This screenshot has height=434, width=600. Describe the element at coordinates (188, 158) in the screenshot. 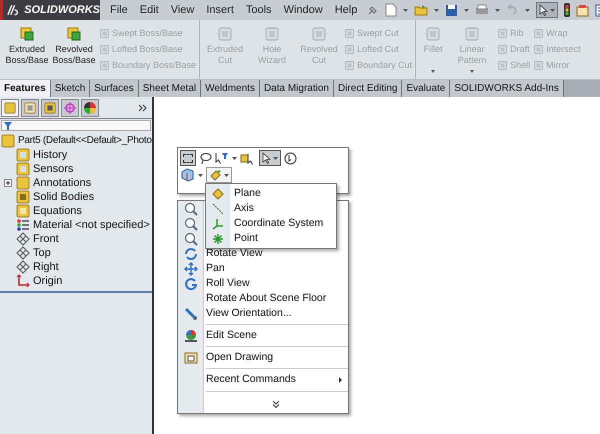

I see `box-select-button` at that location.